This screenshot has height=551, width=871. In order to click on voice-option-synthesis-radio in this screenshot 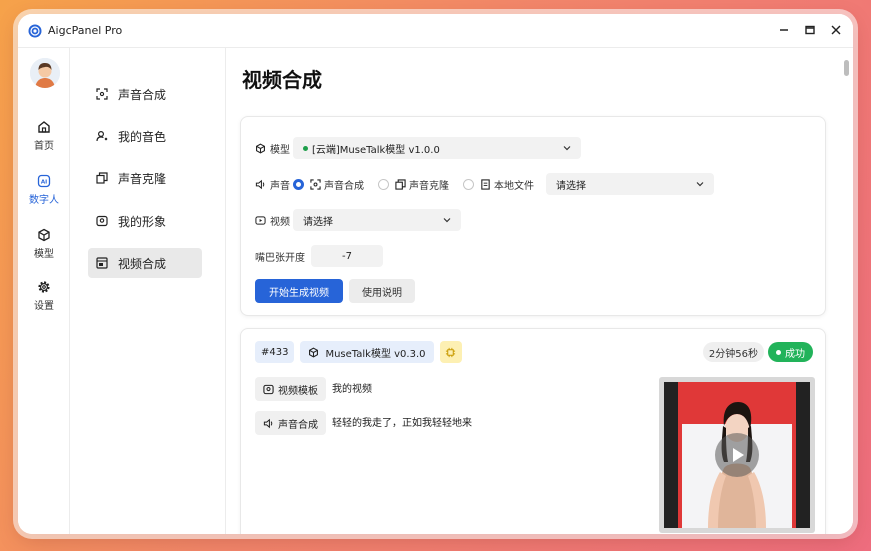, I will do `click(298, 184)`.